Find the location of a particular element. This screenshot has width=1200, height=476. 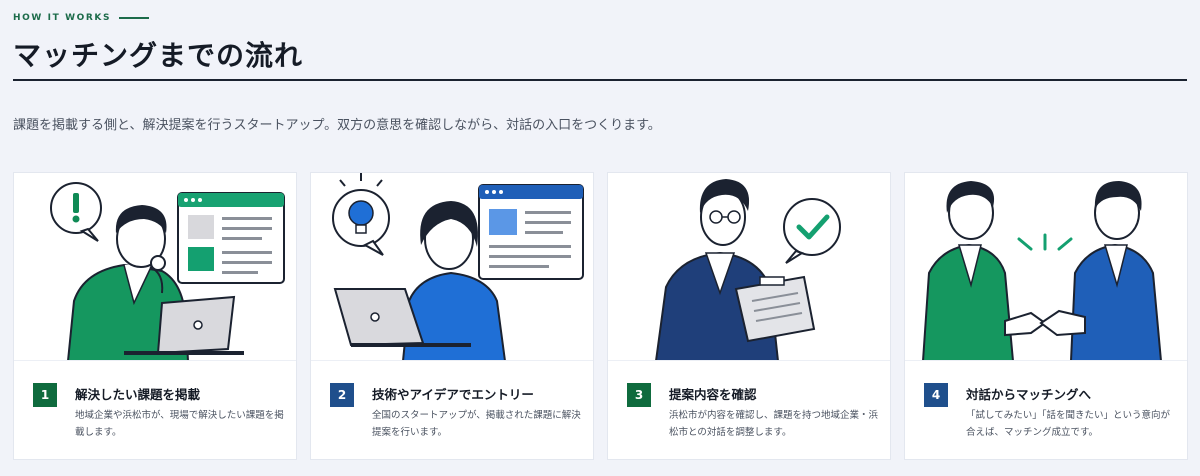

step-number-badge: 1 is located at coordinates (45, 395).